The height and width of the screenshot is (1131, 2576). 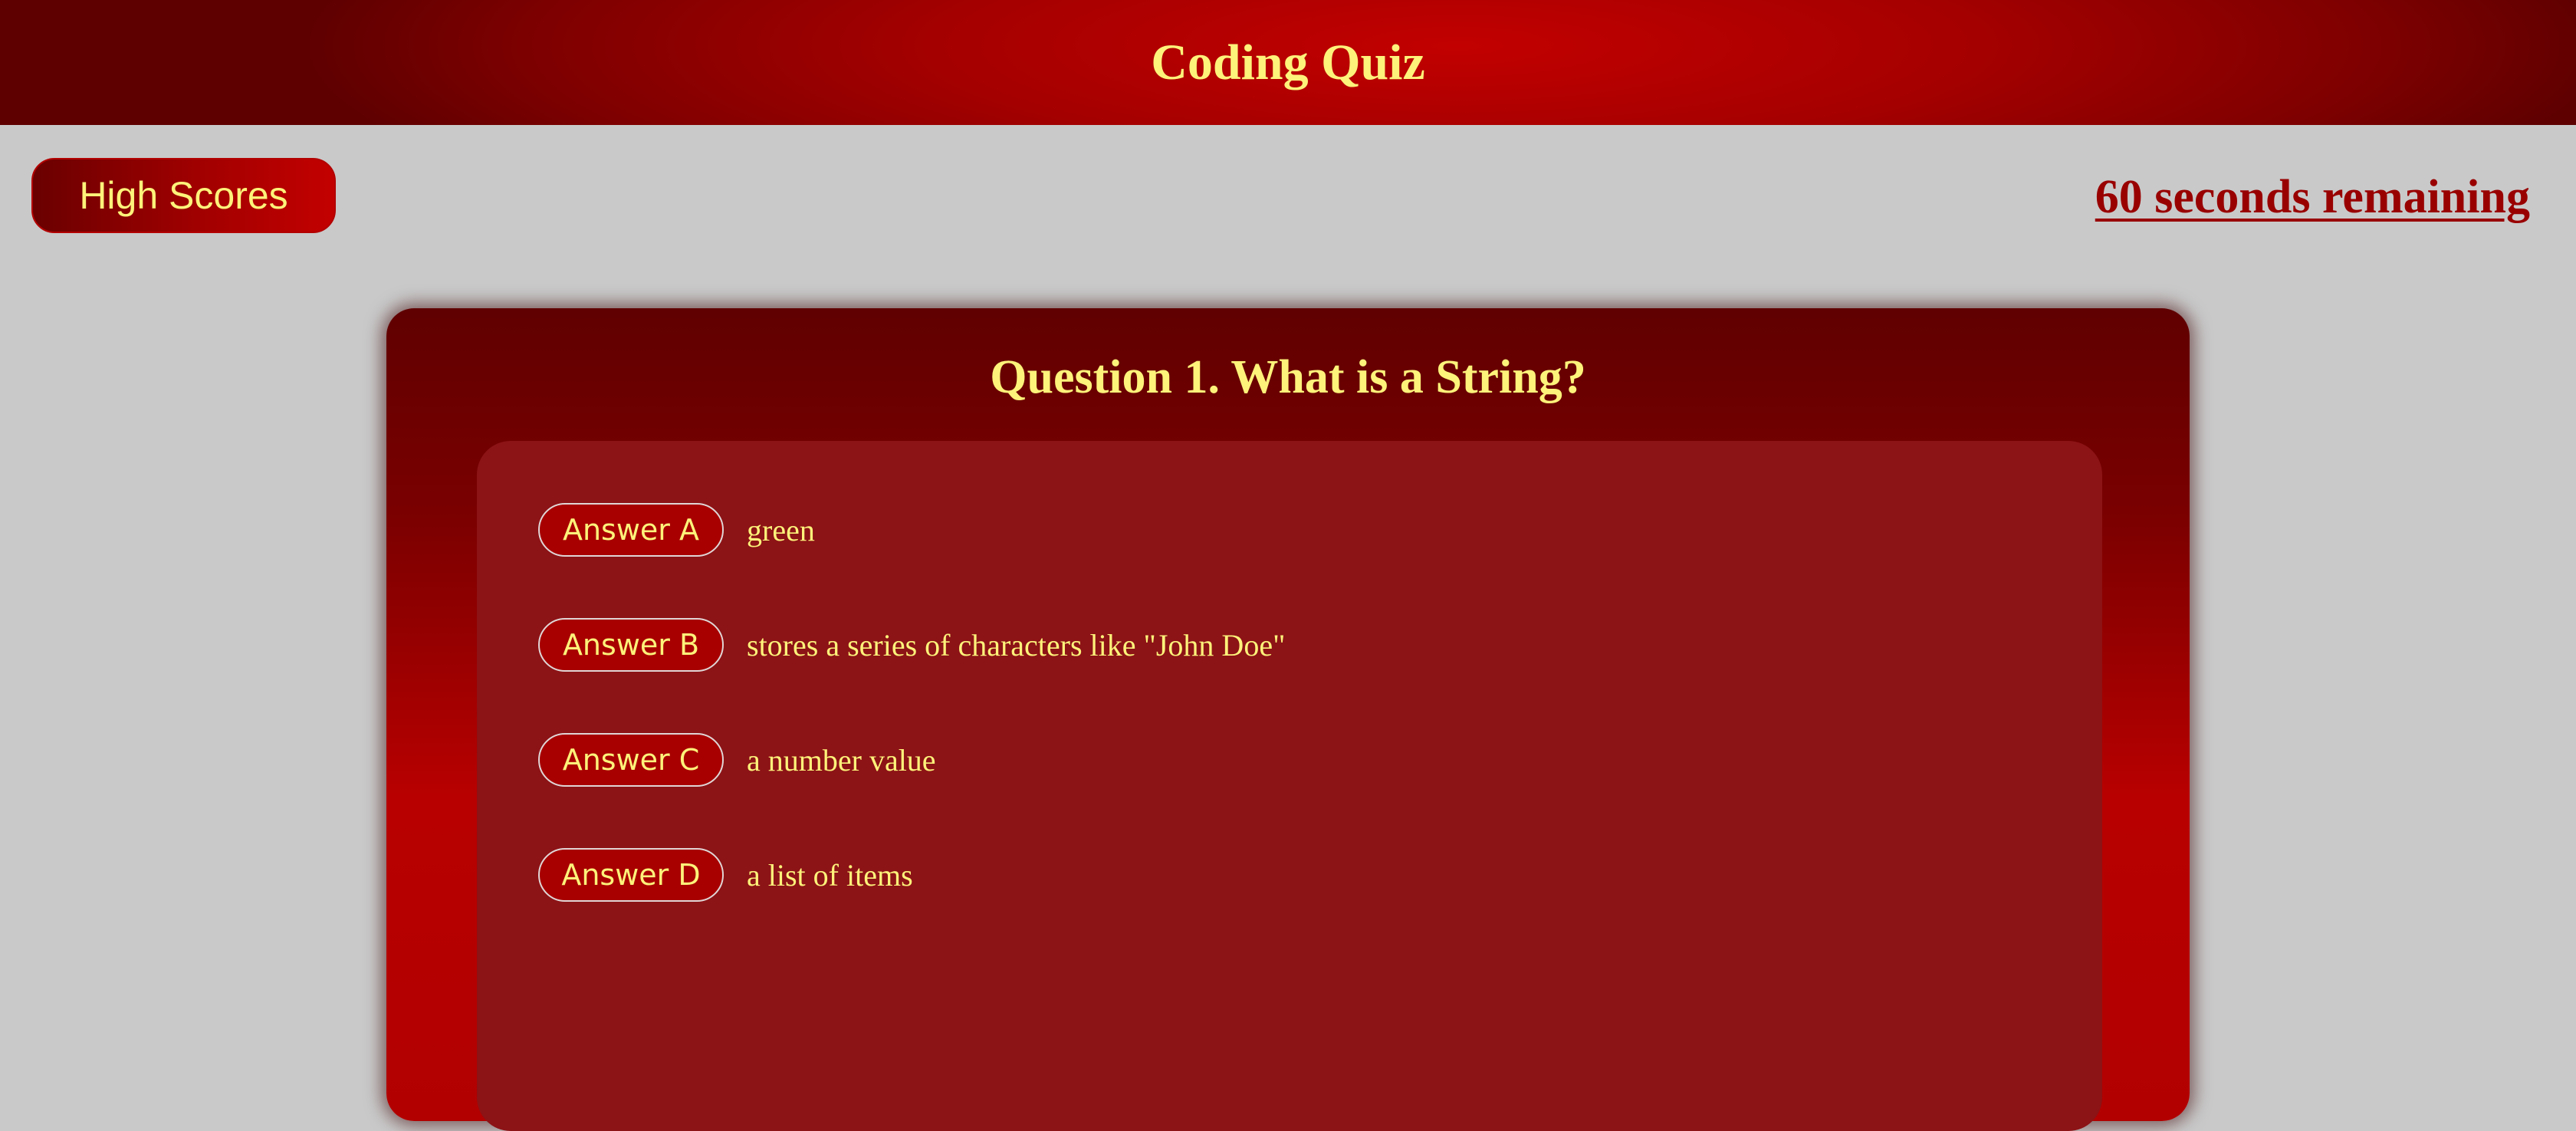 What do you see at coordinates (184, 195) in the screenshot?
I see `high-scores-button: High Scores` at bounding box center [184, 195].